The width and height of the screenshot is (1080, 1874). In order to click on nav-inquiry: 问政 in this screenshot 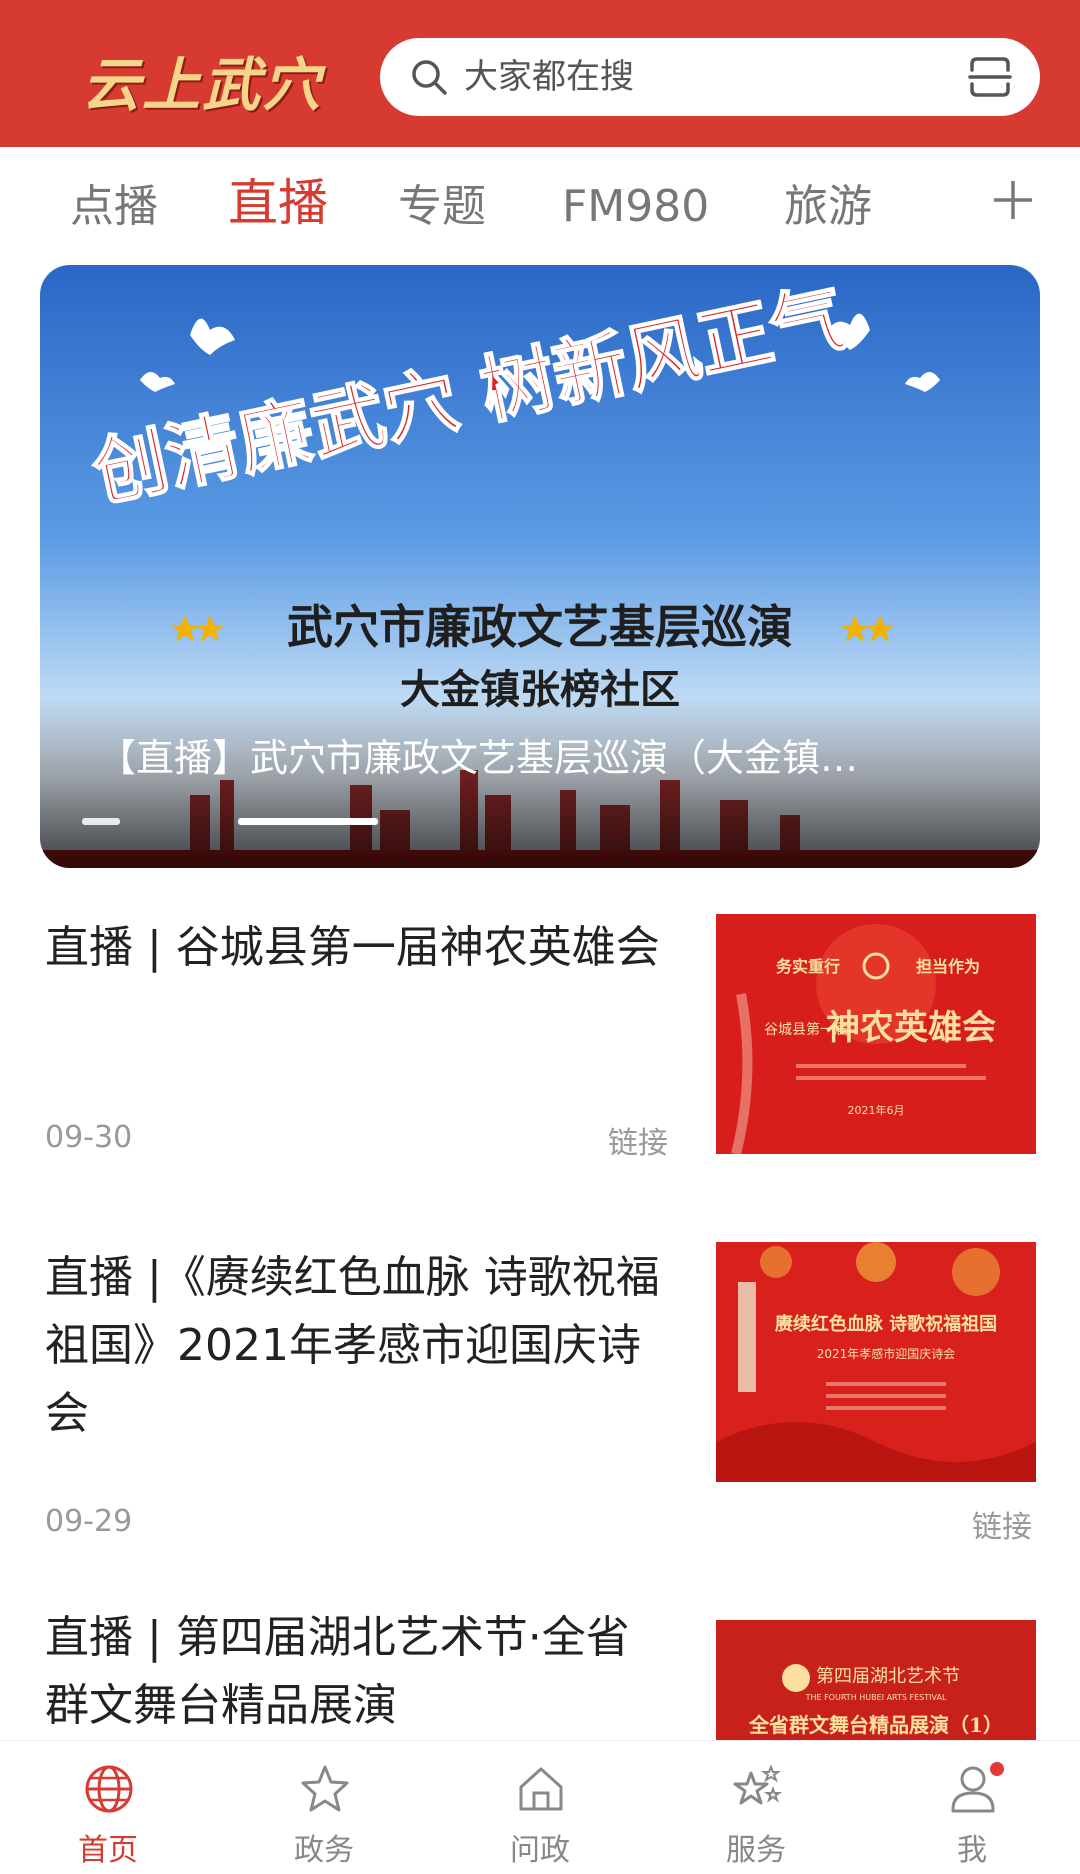, I will do `click(540, 1807)`.